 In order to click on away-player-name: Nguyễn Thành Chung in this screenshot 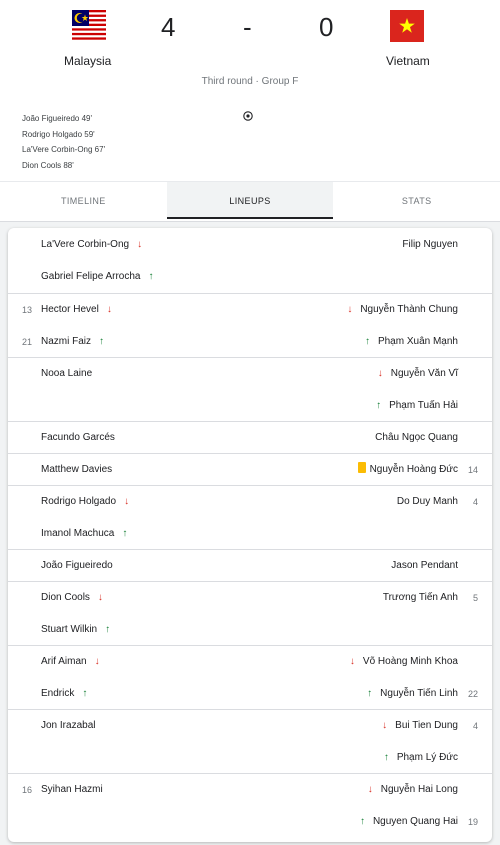, I will do `click(409, 309)`.